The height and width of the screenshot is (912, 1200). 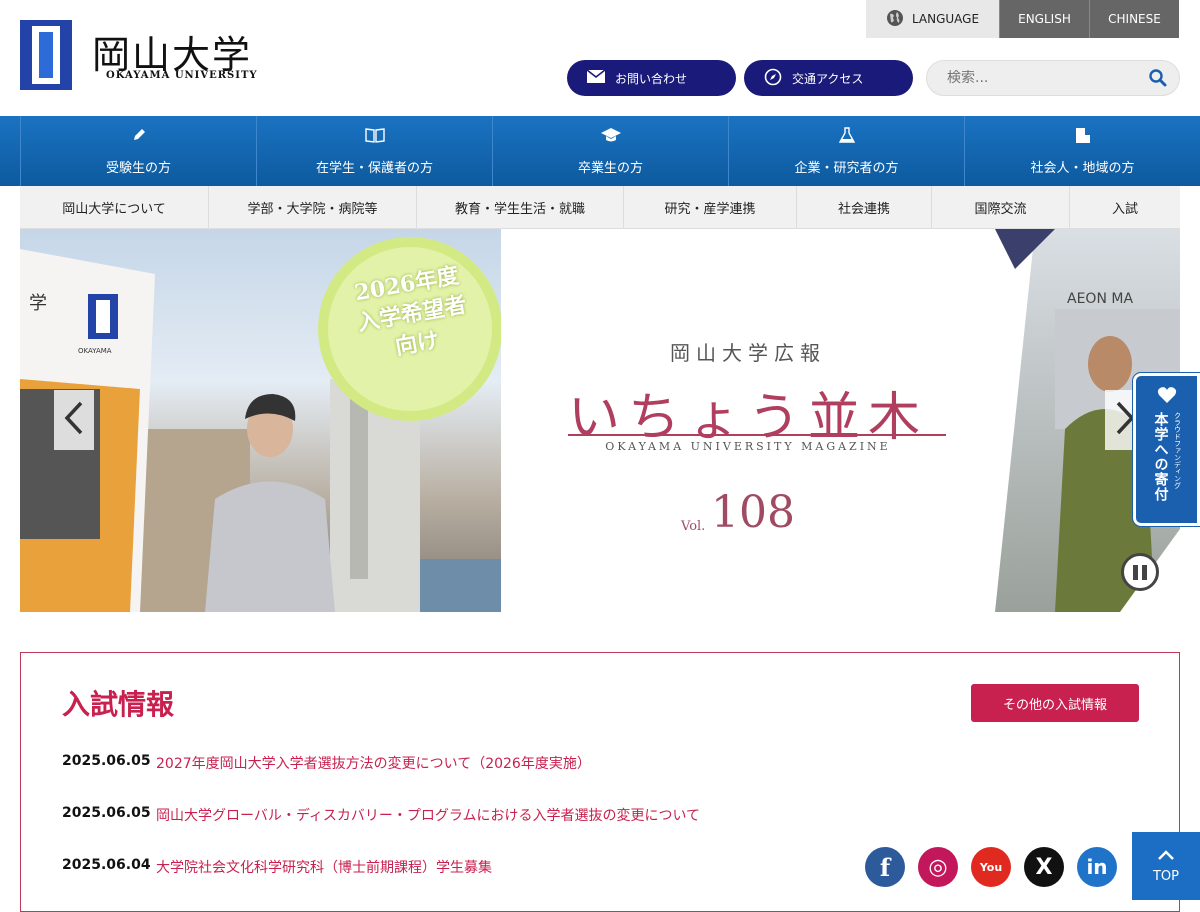 What do you see at coordinates (428, 815) in the screenshot?
I see `news-title-link: 岡山大学グローバル・ディスカバリー・プログラムにおける入学者選抜の変更について` at bounding box center [428, 815].